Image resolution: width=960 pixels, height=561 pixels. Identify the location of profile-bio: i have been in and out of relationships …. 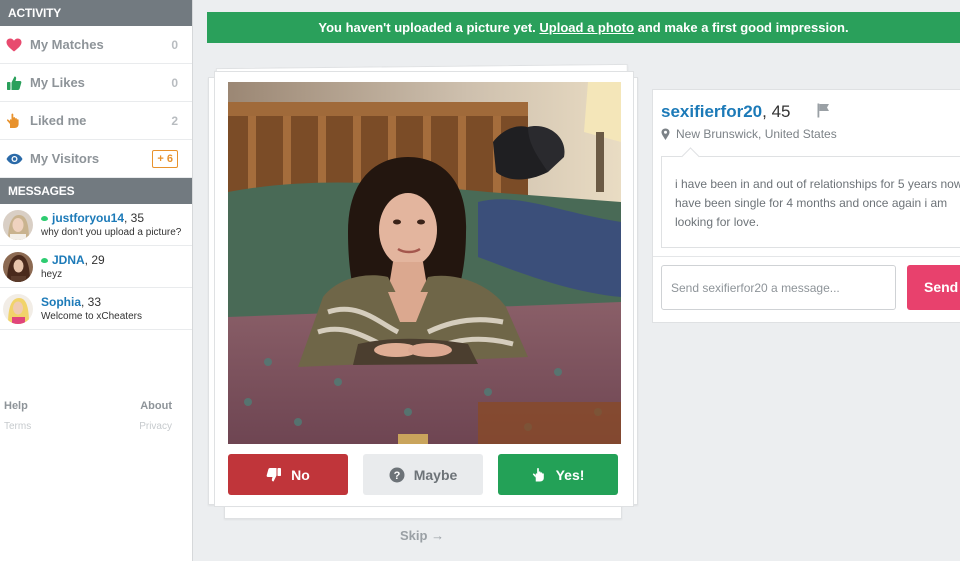
(810, 202).